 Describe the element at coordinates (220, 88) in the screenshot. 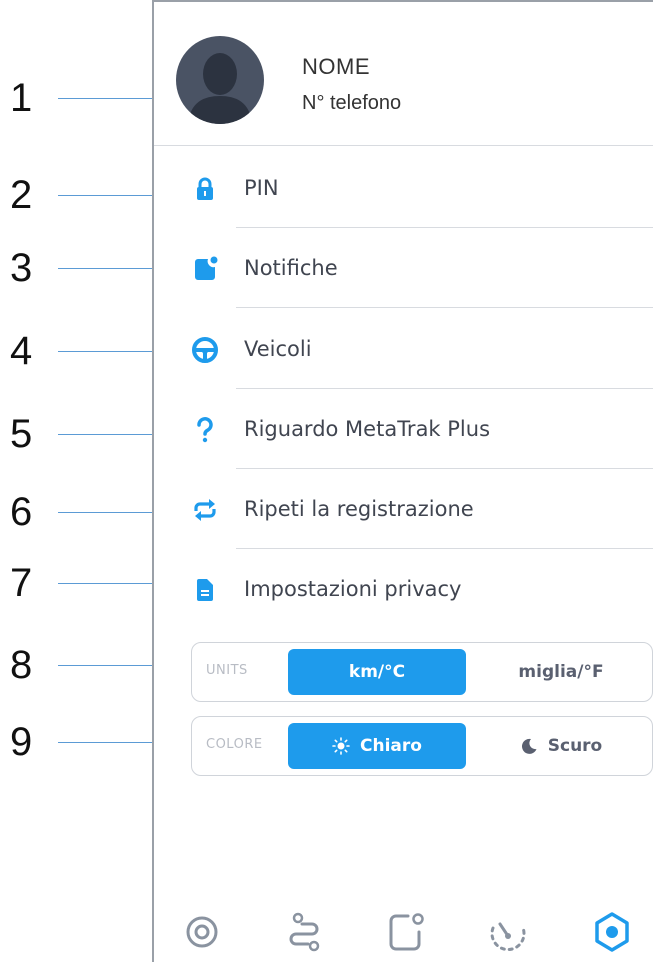

I see `person-icon` at that location.